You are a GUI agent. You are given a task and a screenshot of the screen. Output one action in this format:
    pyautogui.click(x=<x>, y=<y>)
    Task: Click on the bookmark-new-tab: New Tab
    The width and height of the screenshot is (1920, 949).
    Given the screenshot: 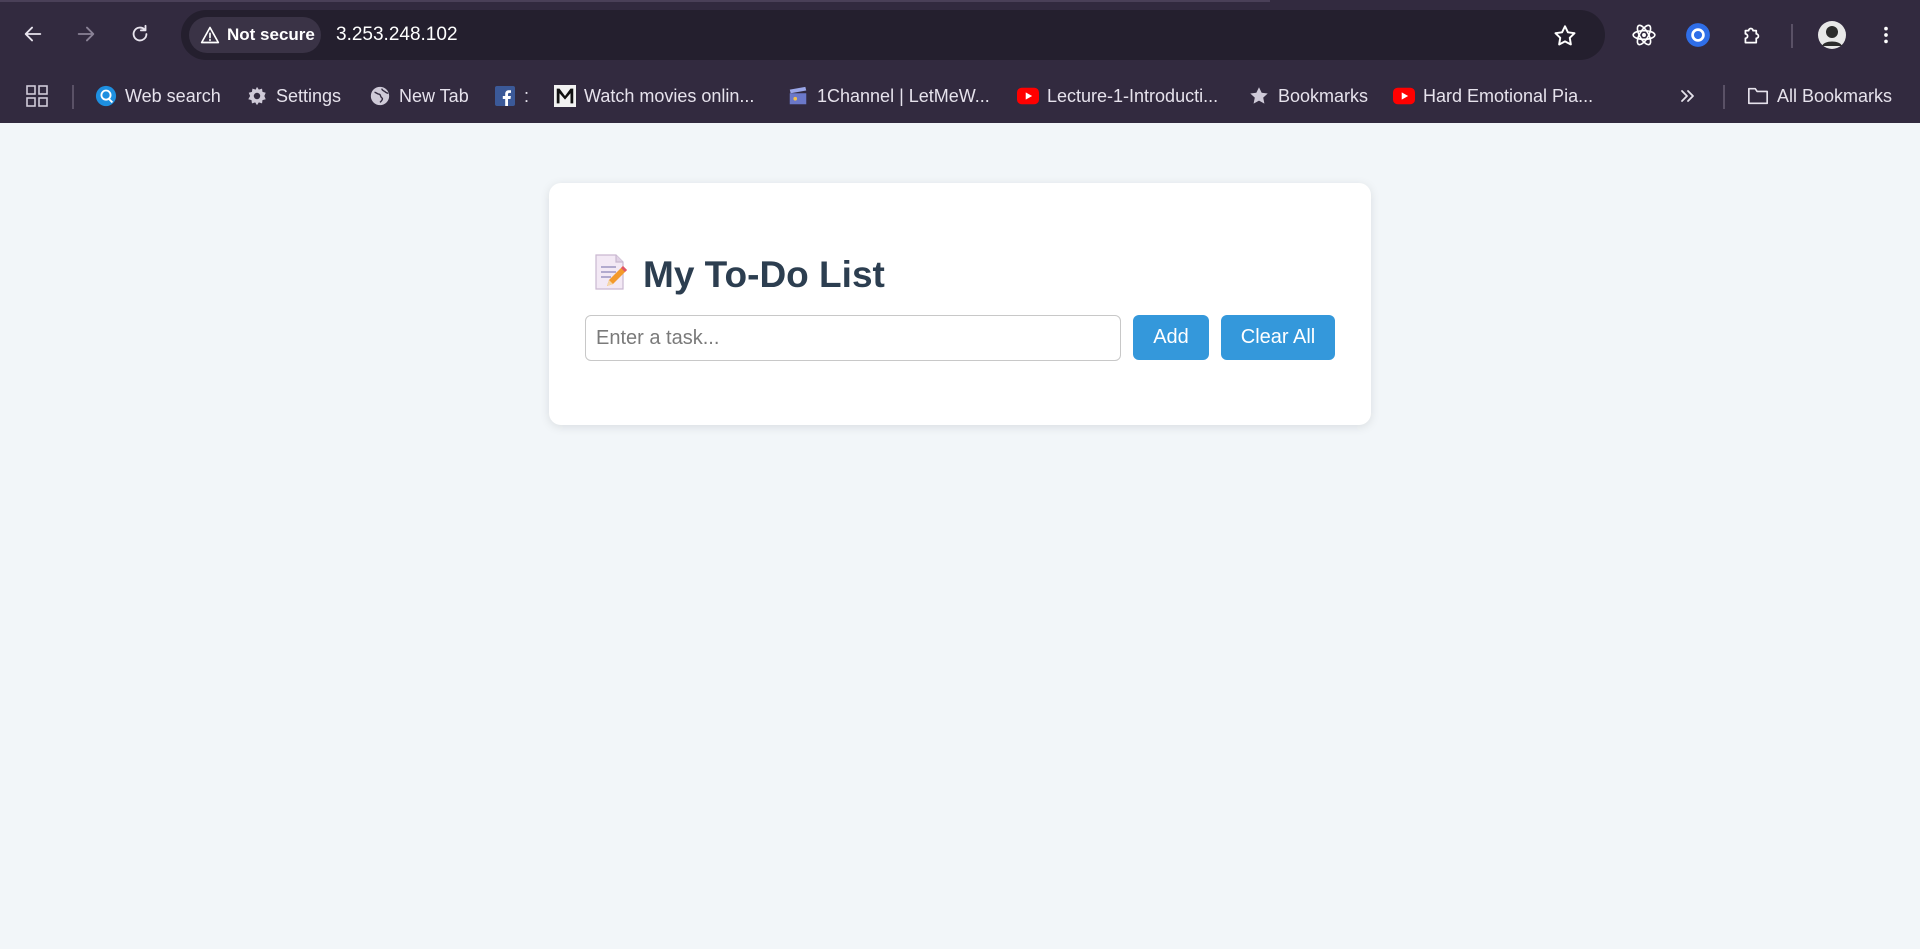 What is the action you would take?
    pyautogui.click(x=419, y=96)
    